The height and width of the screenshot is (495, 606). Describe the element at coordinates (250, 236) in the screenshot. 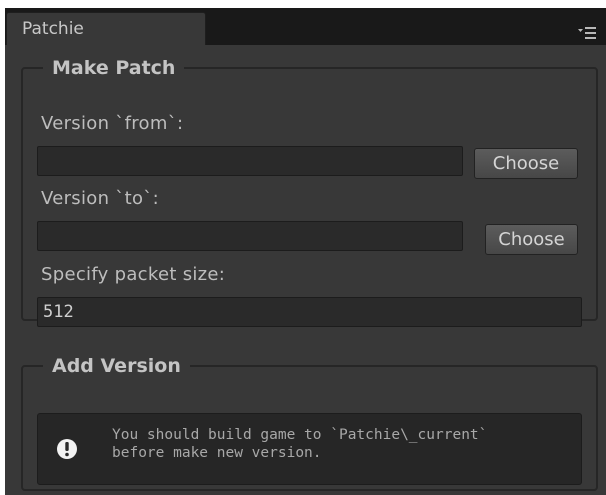

I see `version-to-field` at that location.